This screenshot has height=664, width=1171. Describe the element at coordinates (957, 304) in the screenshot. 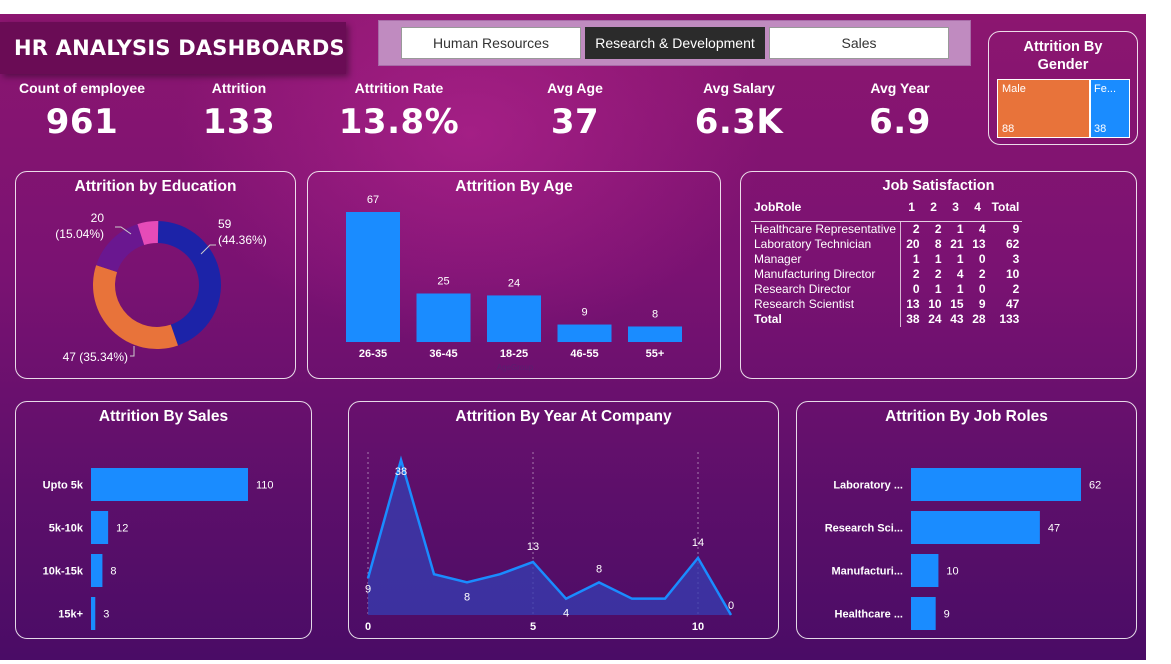

I see `count-cell: 15` at that location.